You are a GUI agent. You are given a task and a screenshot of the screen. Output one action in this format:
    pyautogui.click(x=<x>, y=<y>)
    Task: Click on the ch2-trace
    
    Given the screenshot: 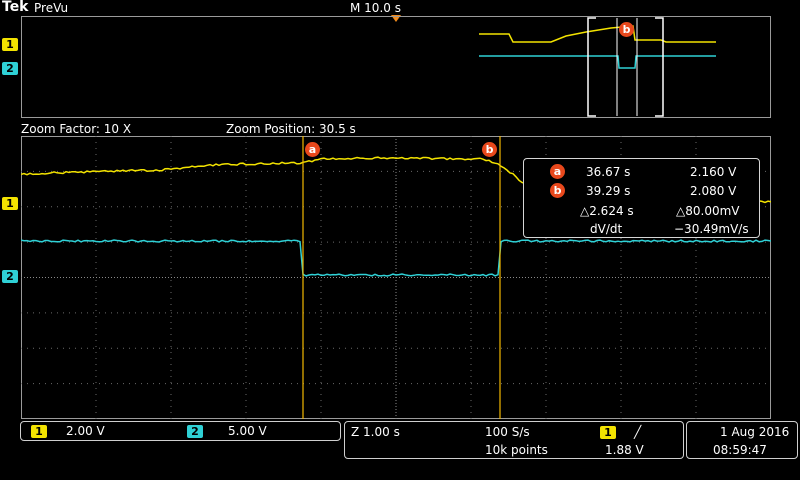 What is the action you would take?
    pyautogui.click(x=396, y=258)
    